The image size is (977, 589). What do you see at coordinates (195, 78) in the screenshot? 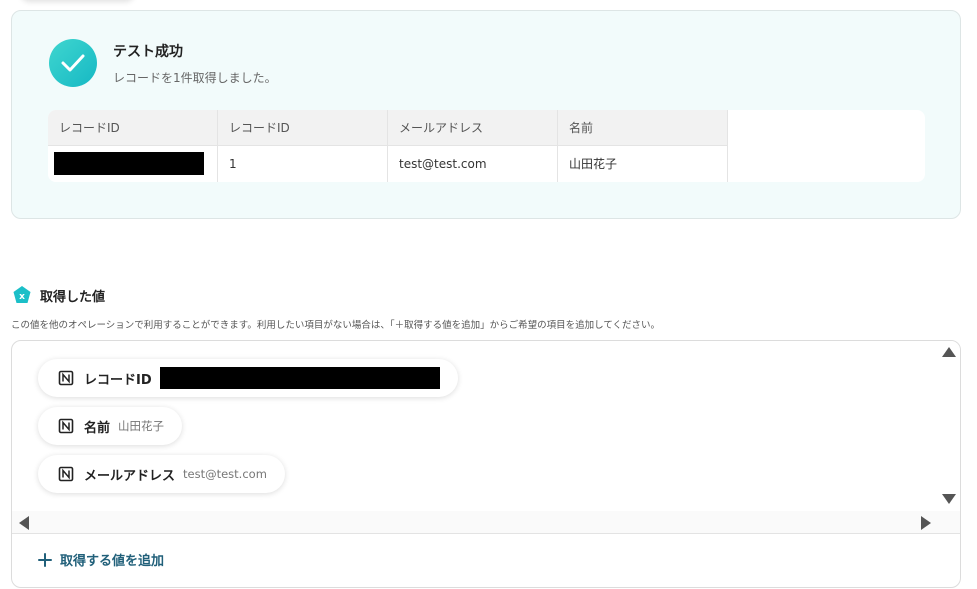
I see `success-subtitle: レコードを1件取得しました。` at bounding box center [195, 78].